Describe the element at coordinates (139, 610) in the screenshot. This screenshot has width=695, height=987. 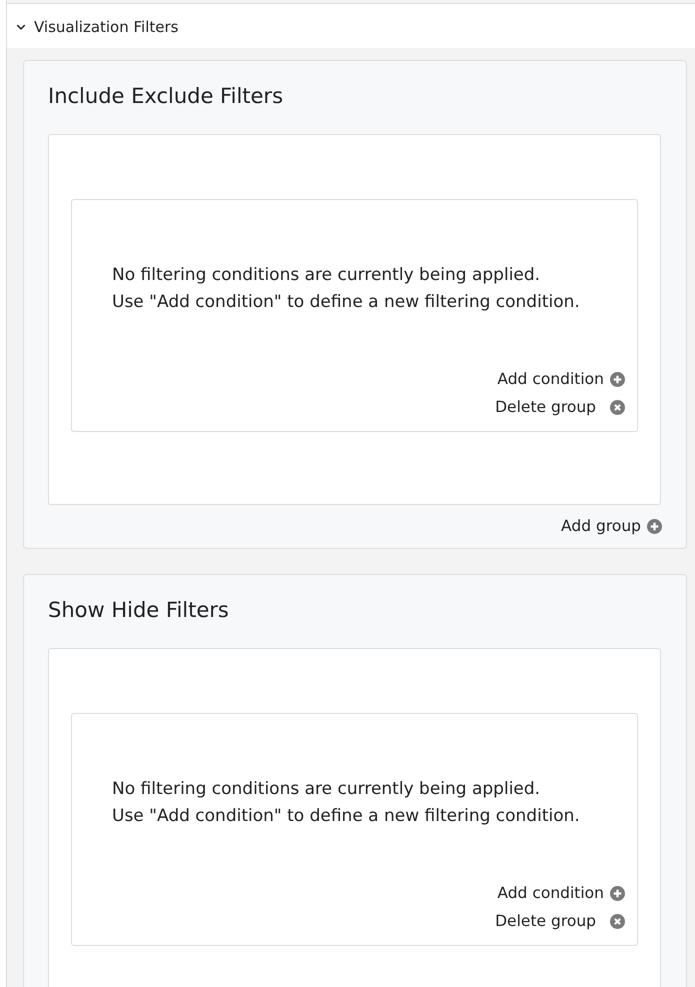
I see `panel-title: Show Hide Filters` at that location.